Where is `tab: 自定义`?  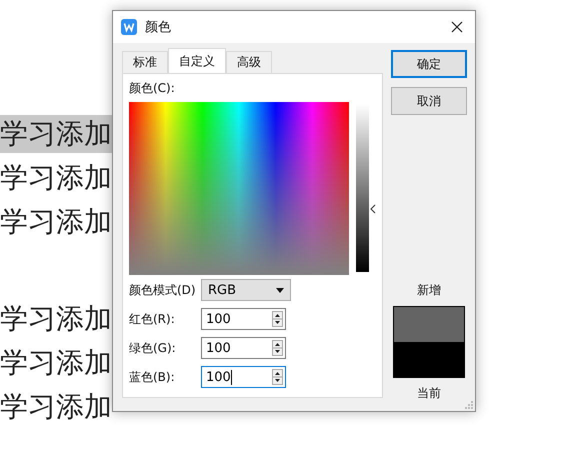 tab: 自定义 is located at coordinates (197, 60).